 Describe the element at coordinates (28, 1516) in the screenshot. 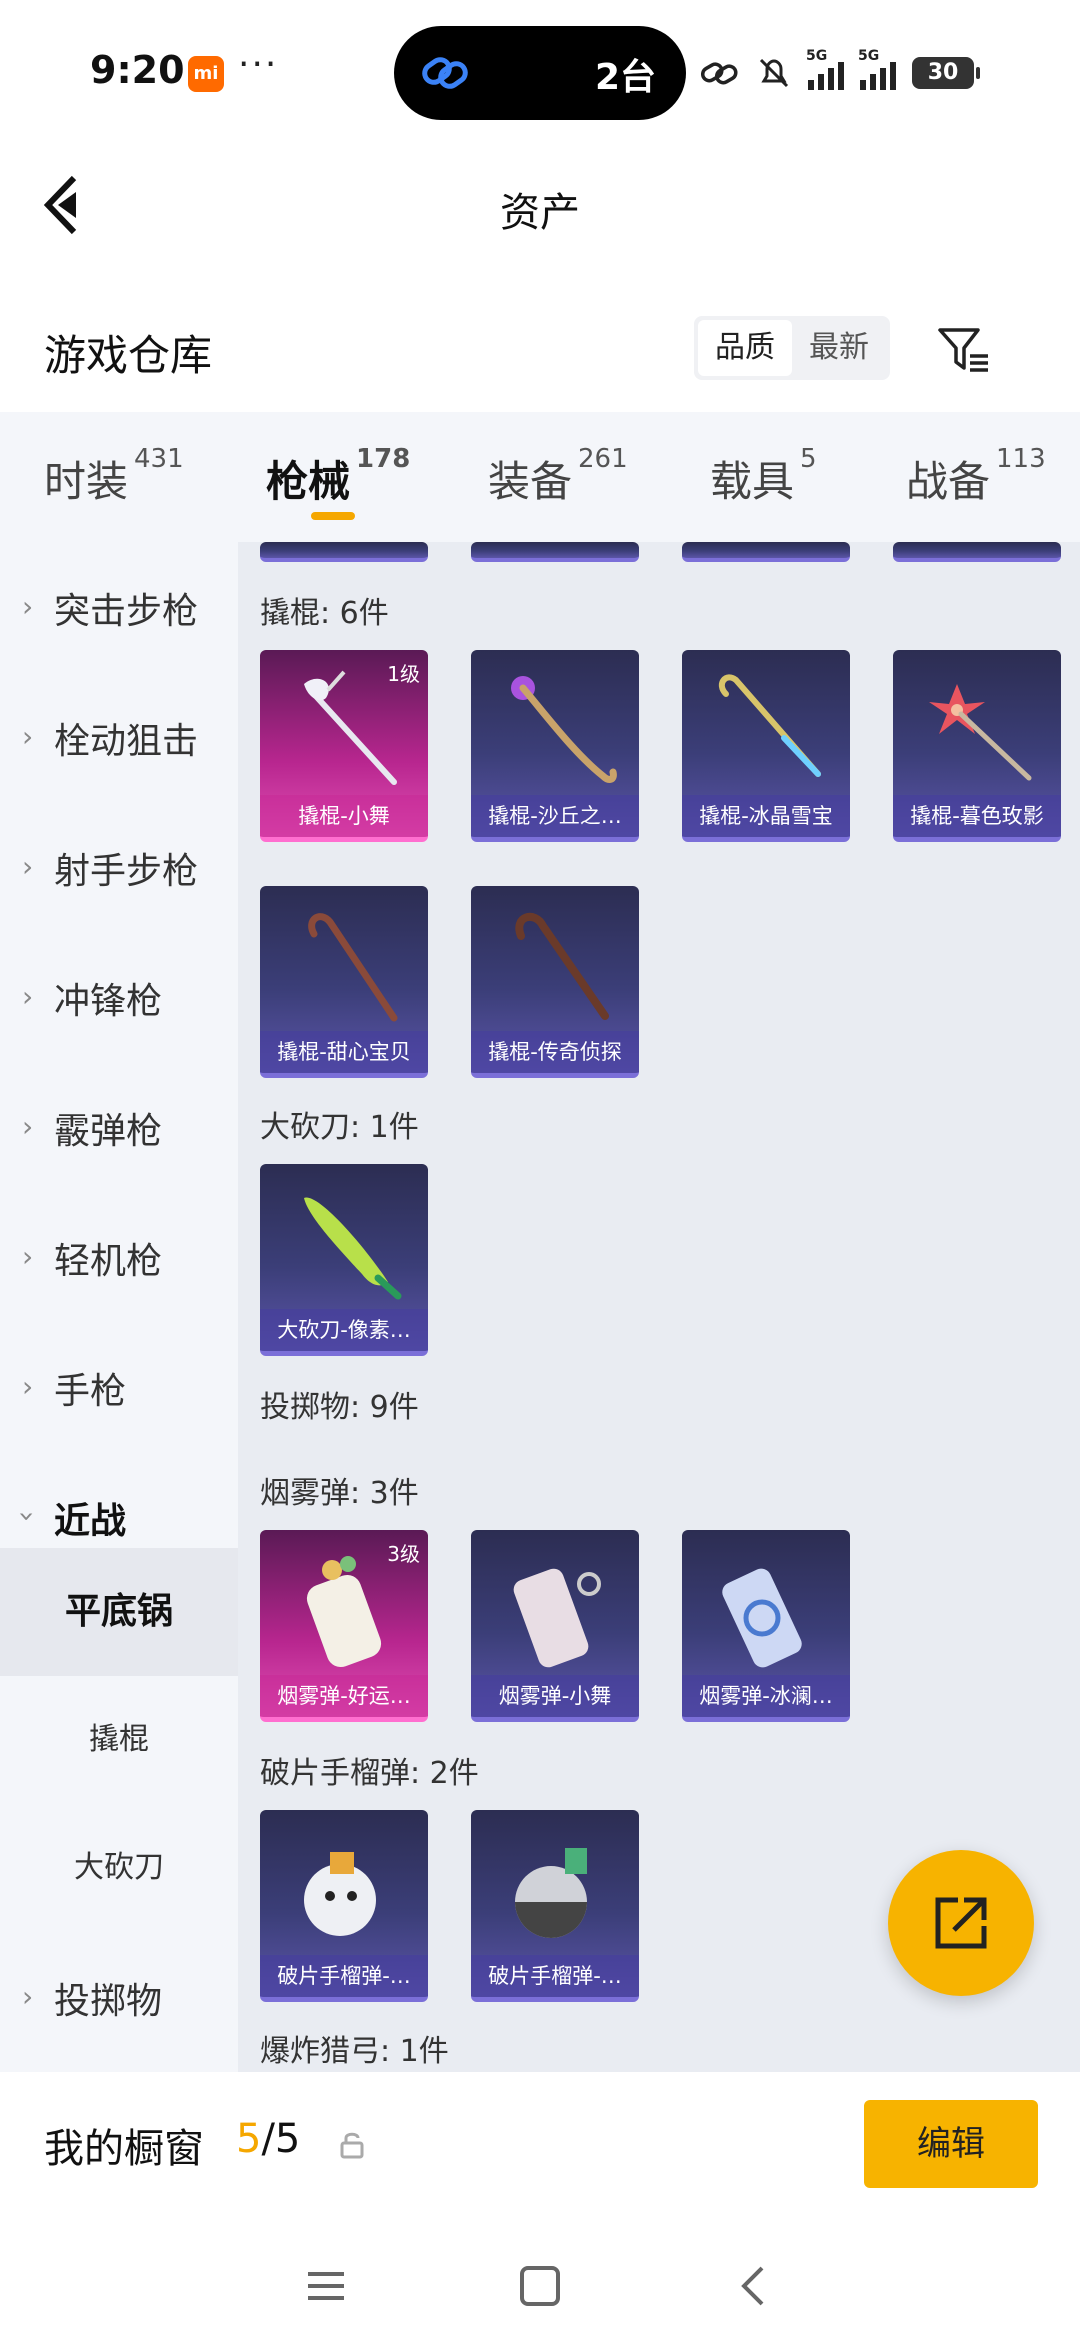

I see `chevron-down-icon: ›` at that location.